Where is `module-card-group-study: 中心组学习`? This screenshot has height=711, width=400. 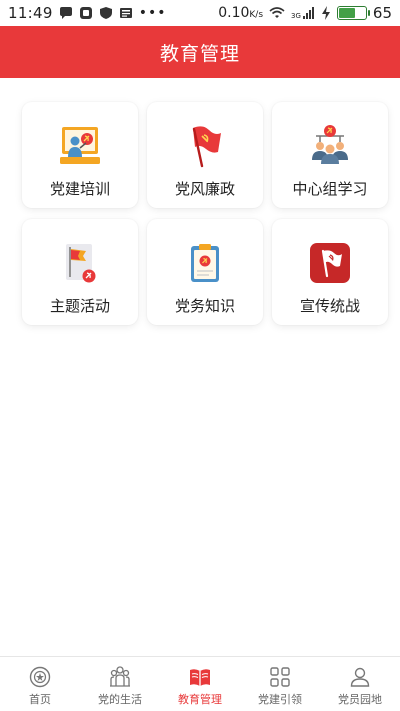 module-card-group-study: 中心组学习 is located at coordinates (330, 155).